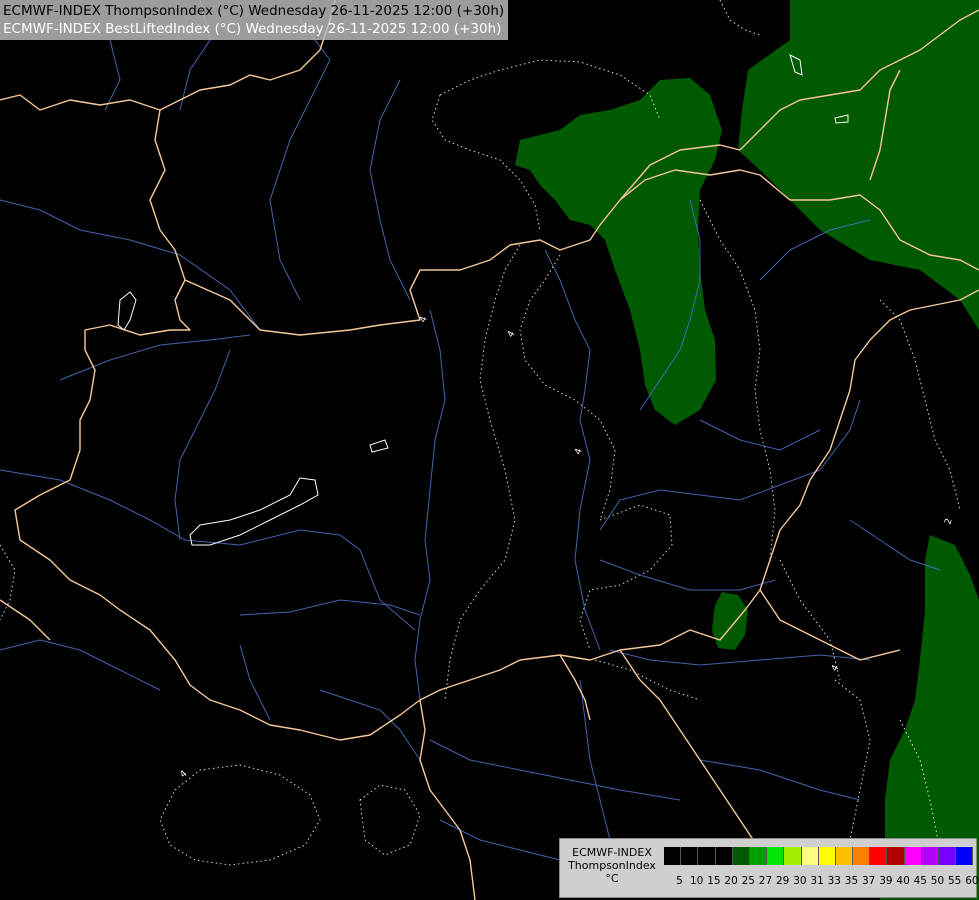 This screenshot has height=900, width=979. Describe the element at coordinates (817, 881) in the screenshot. I see `legend-tick-label: 31` at that location.